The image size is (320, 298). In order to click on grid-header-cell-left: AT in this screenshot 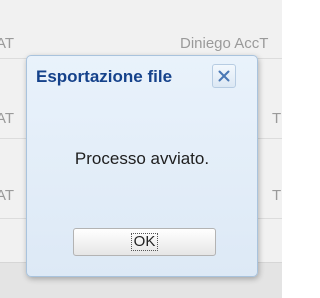, I will do `click(7, 43)`.